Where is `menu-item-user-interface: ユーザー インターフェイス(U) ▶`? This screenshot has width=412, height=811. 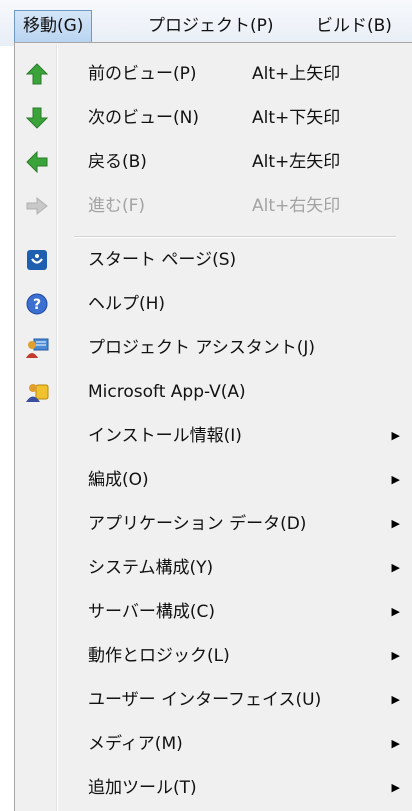
menu-item-user-interface: ユーザー インターフェイス(U) ▶ is located at coordinates (213, 700).